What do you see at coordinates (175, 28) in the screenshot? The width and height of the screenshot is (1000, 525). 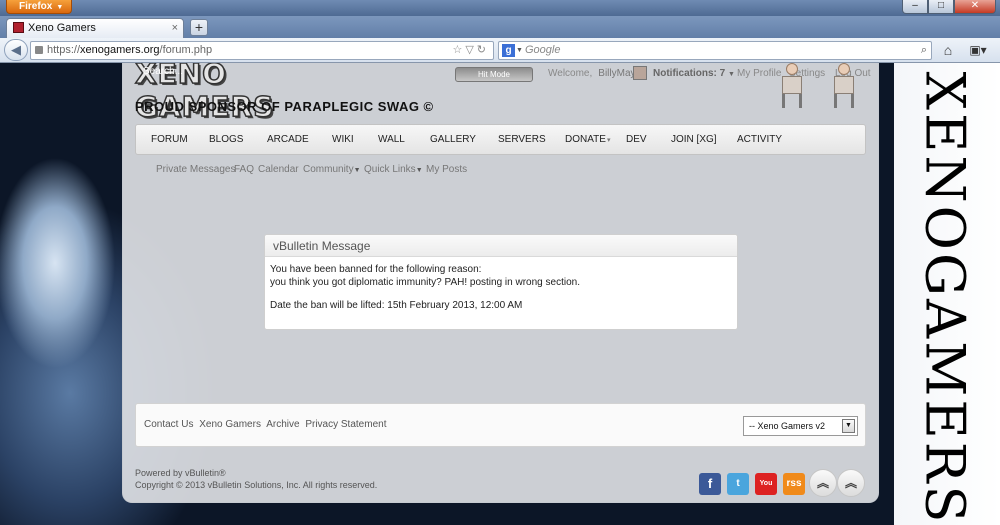 I see `tab-close-icon: ×` at bounding box center [175, 28].